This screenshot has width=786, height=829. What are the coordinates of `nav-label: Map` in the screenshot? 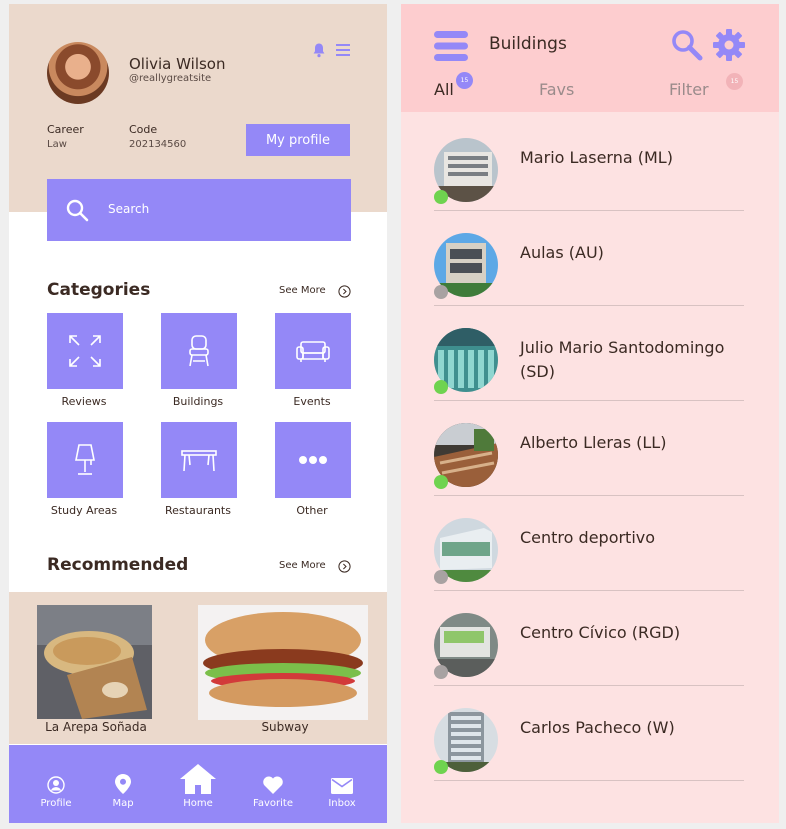 It's located at (123, 803).